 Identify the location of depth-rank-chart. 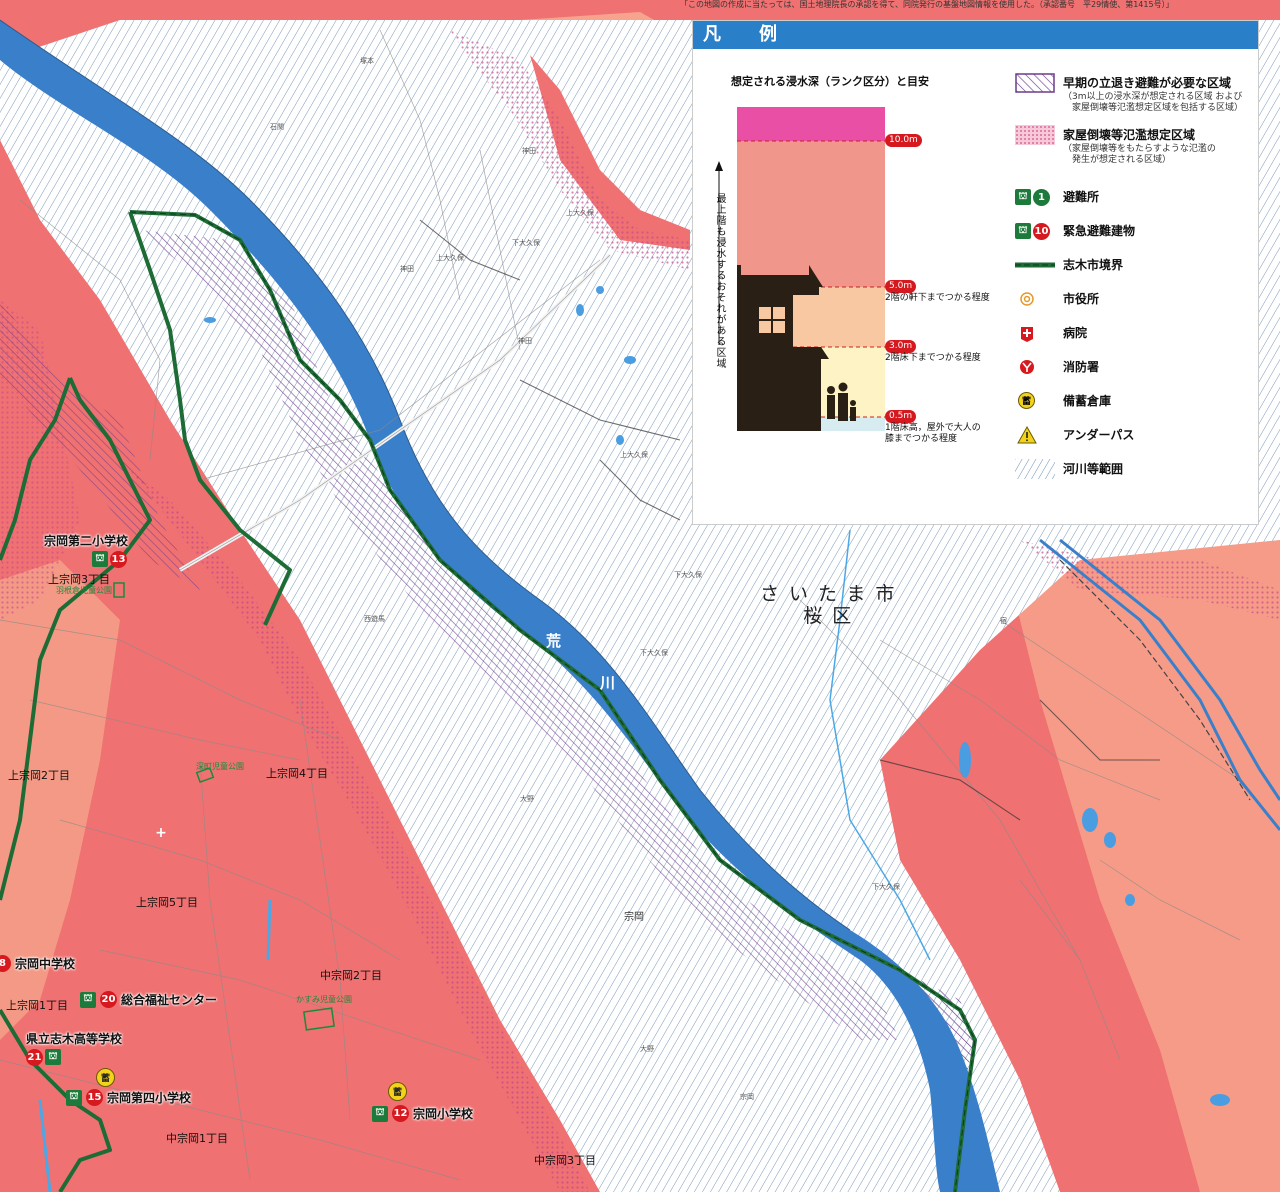
(800, 269).